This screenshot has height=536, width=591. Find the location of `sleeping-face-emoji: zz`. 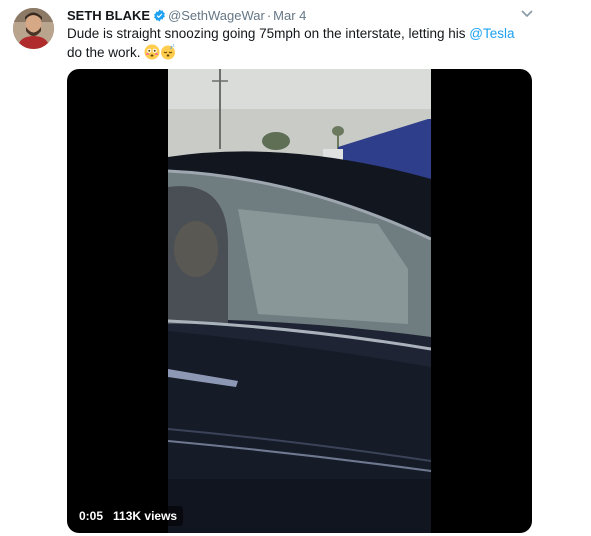

sleeping-face-emoji: zz is located at coordinates (168, 54).